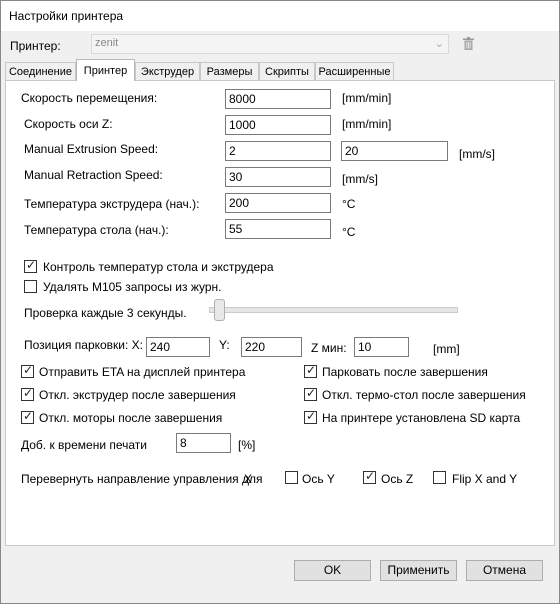  I want to click on check-interval-label: Проверка каждые 3 секунды., so click(105, 313).